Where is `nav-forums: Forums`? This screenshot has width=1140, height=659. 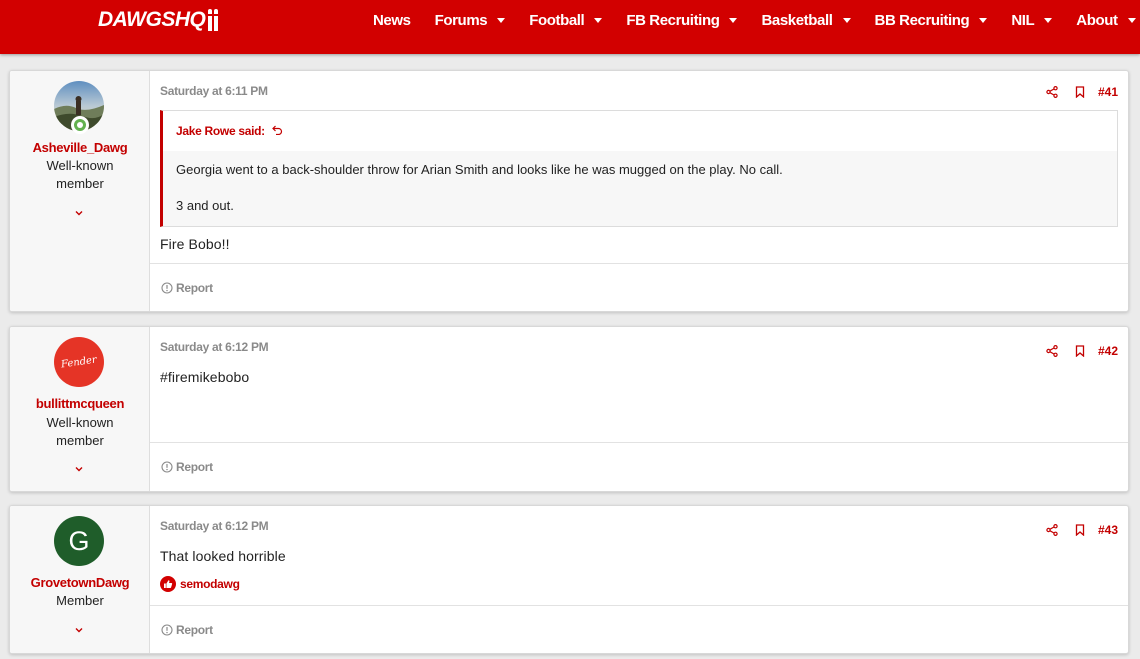
nav-forums: Forums is located at coordinates (470, 20).